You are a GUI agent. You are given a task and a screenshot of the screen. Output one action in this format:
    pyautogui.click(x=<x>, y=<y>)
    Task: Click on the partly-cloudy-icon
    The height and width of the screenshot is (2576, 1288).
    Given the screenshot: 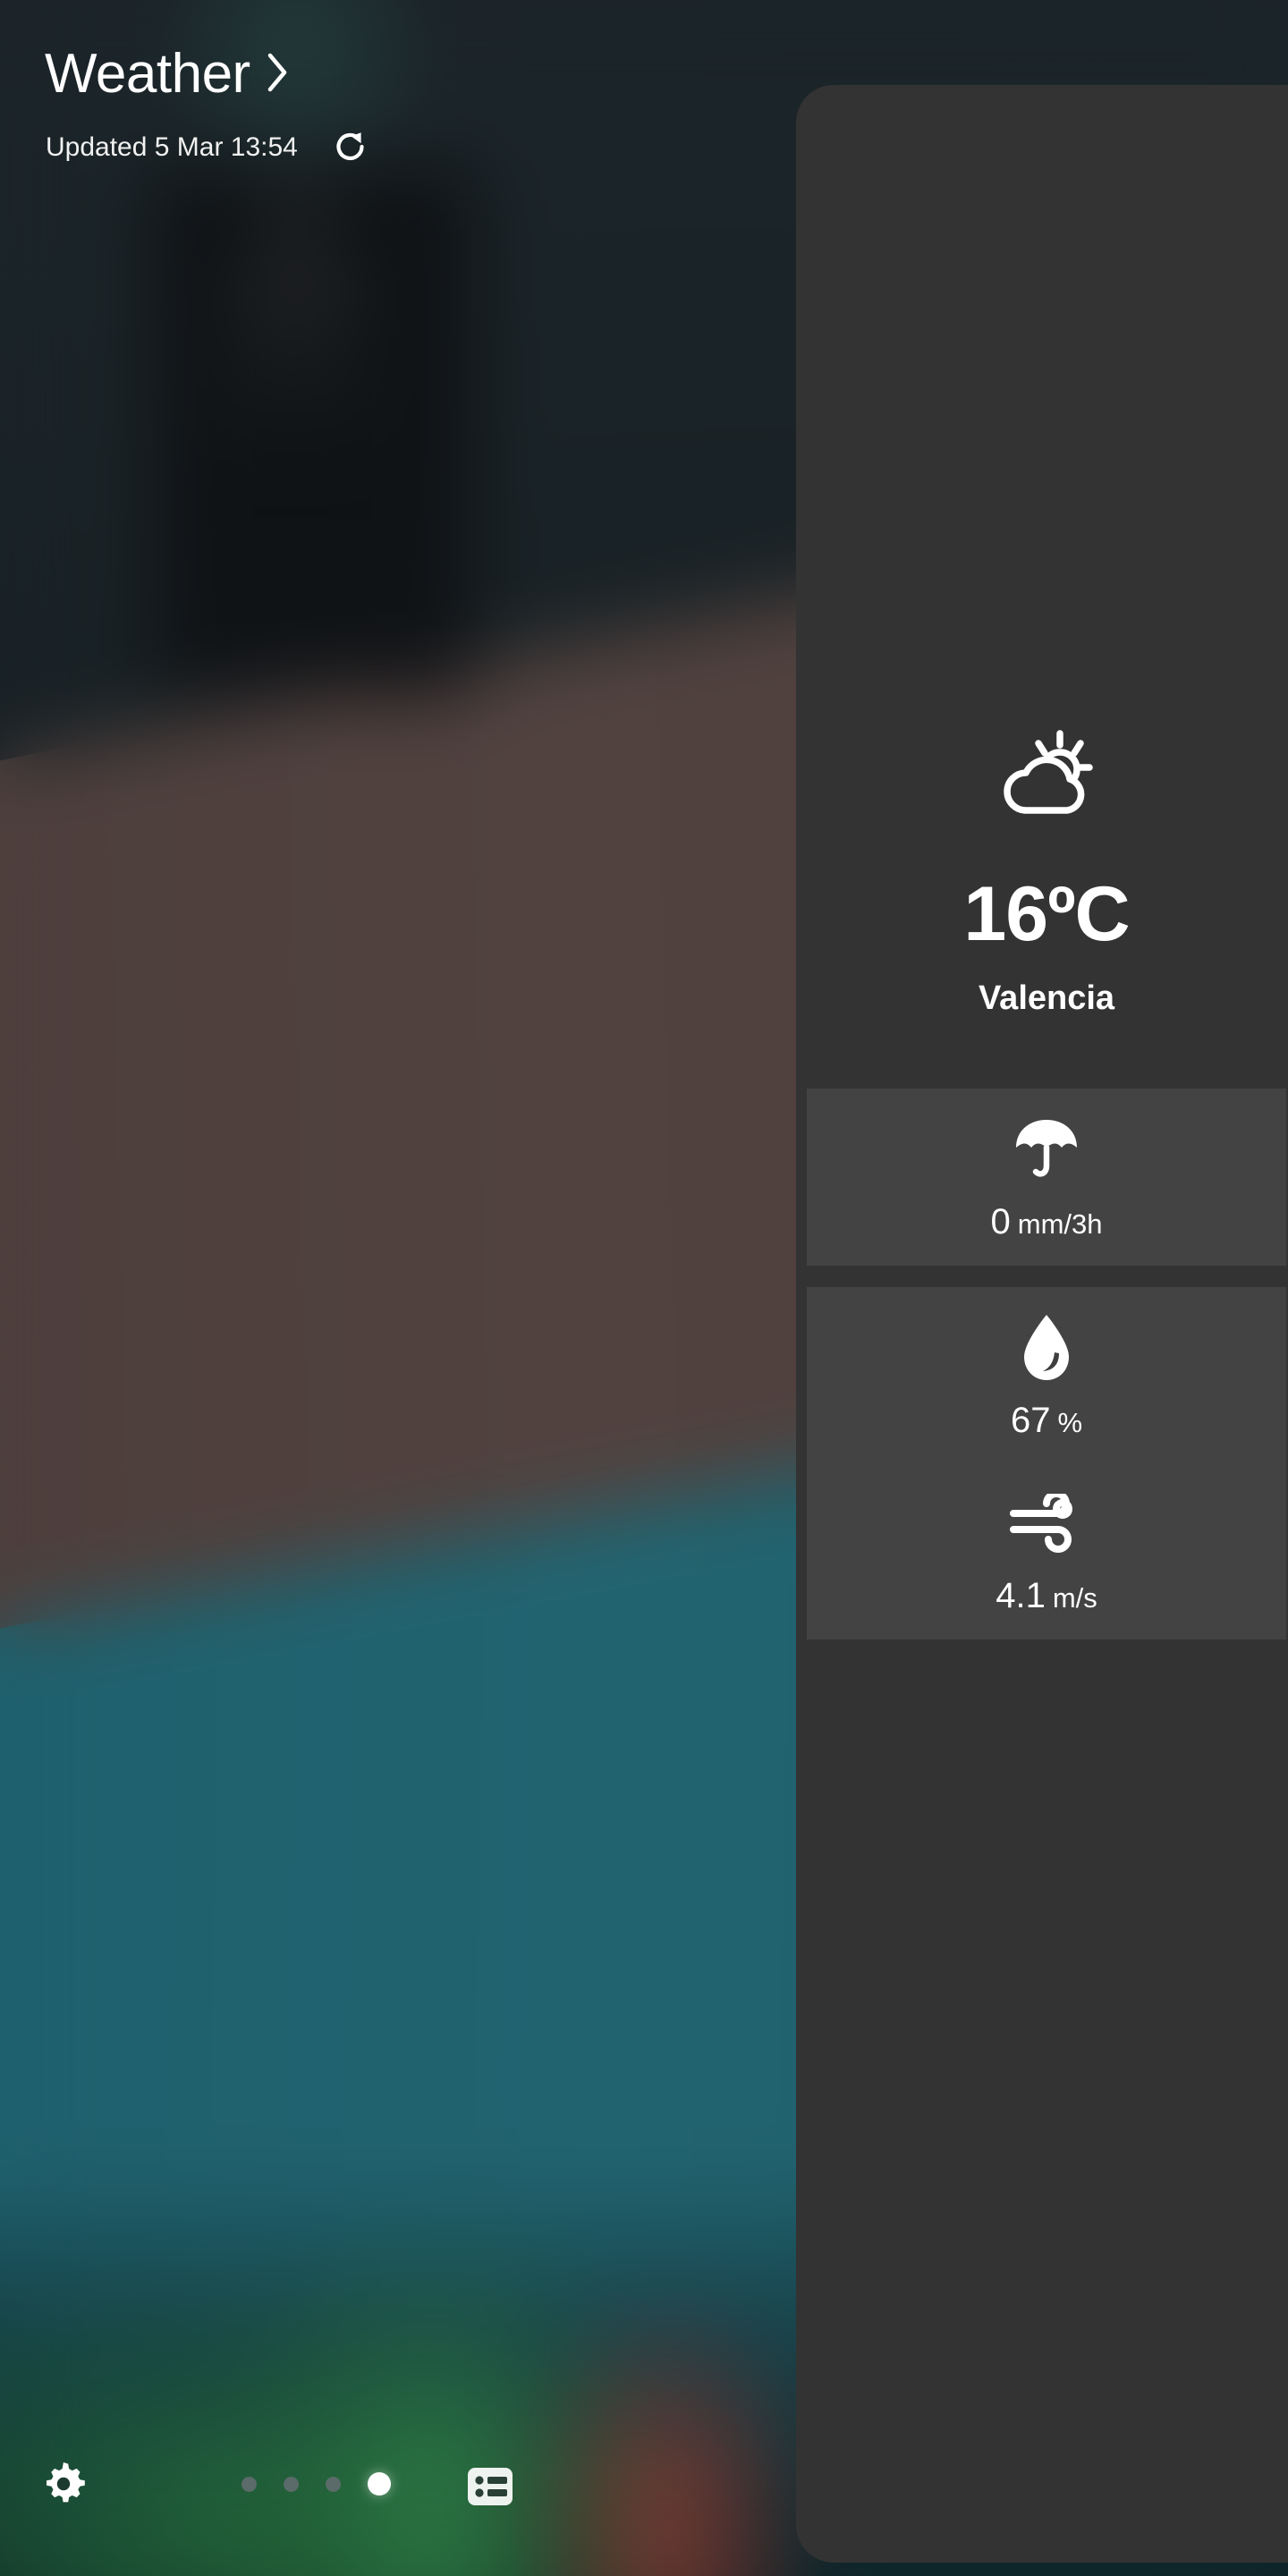 What is the action you would take?
    pyautogui.click(x=1046, y=777)
    